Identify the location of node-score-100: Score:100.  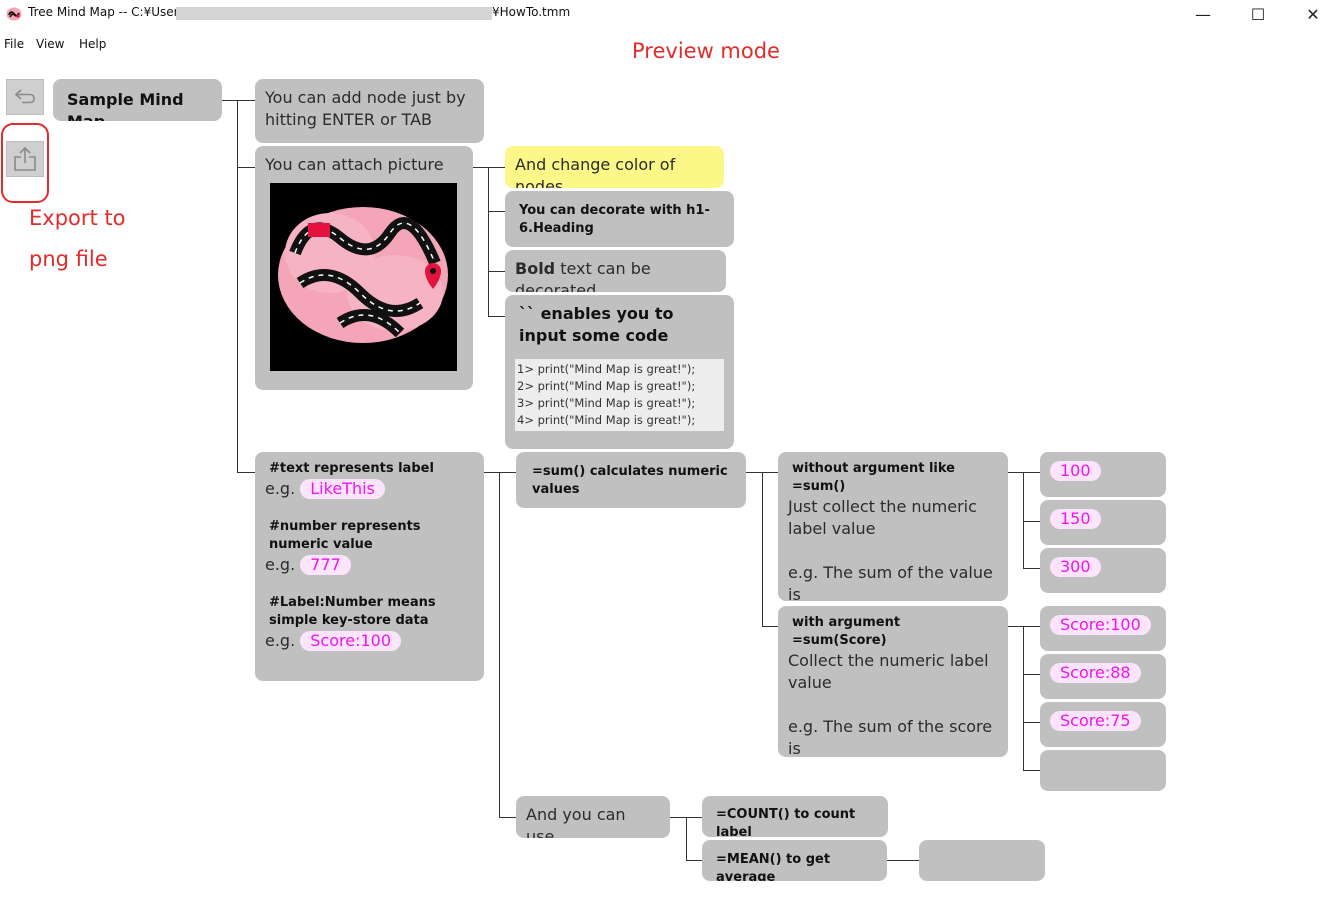
(1103, 628).